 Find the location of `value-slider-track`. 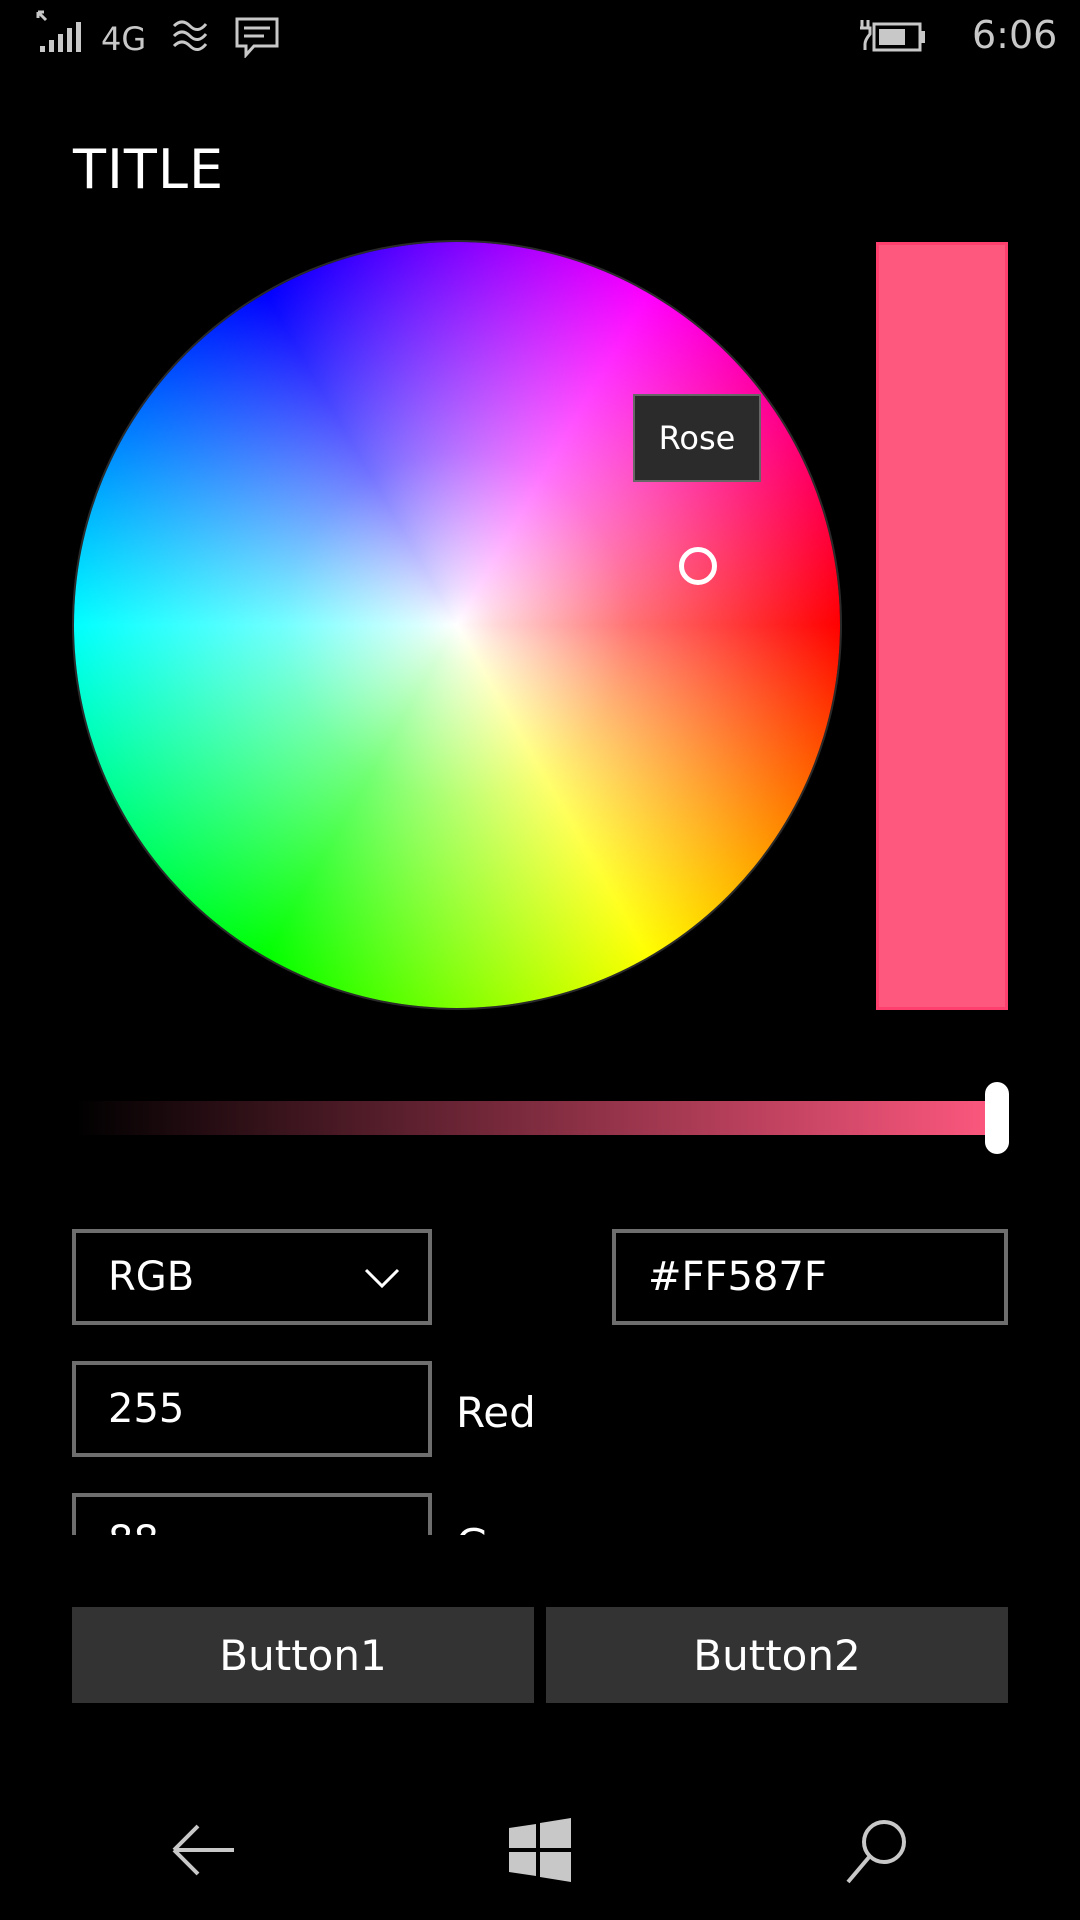

value-slider-track is located at coordinates (537, 1118).